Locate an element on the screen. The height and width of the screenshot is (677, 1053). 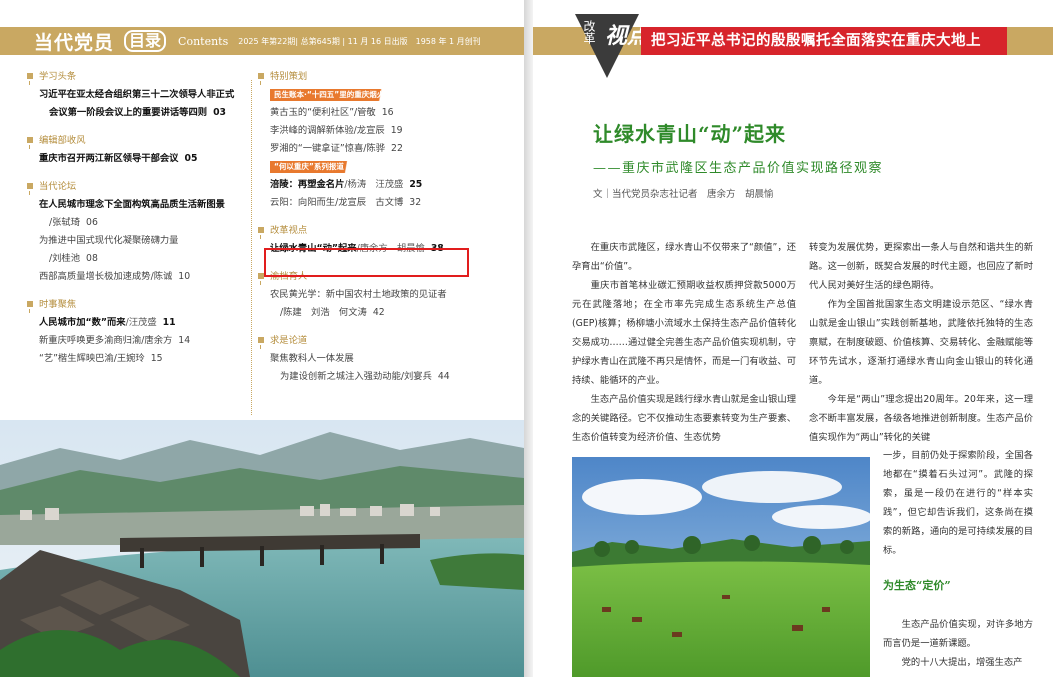
toc-entry-title: 新重庆呼唤更多渝商归渝/唐余方 is located at coordinates (106, 340).